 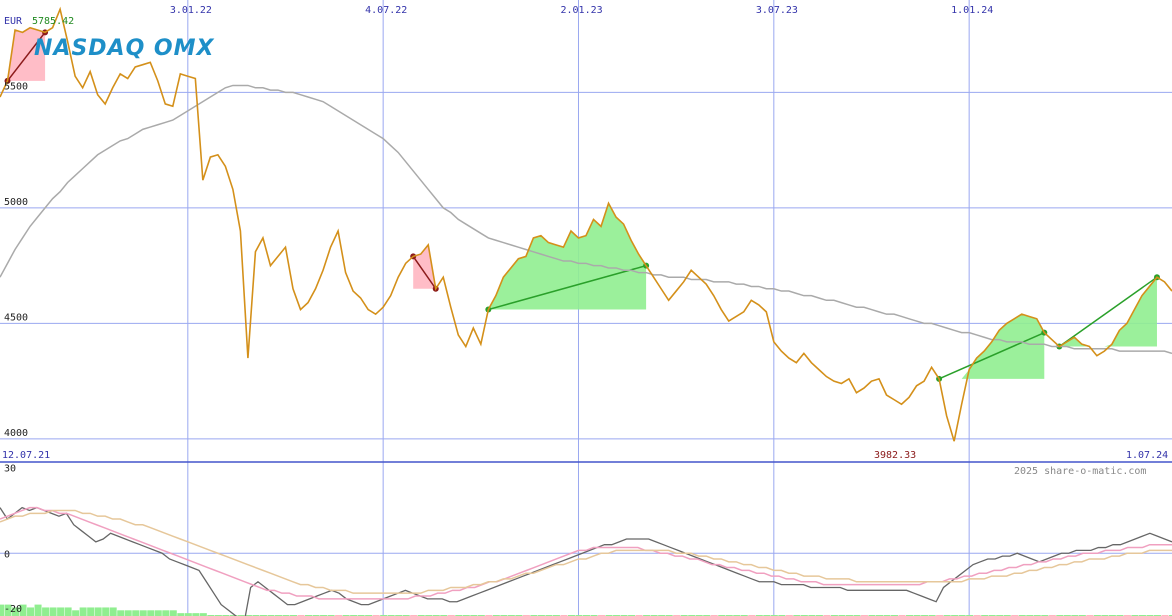 What do you see at coordinates (386, 10) in the screenshot?
I see `x-tick-label: 4.07.22` at bounding box center [386, 10].